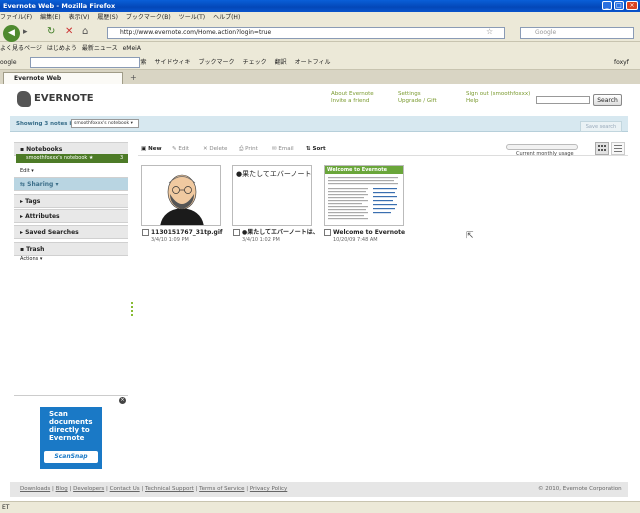 The image size is (640, 513). I want to click on search-placeholder: Google, so click(546, 32).